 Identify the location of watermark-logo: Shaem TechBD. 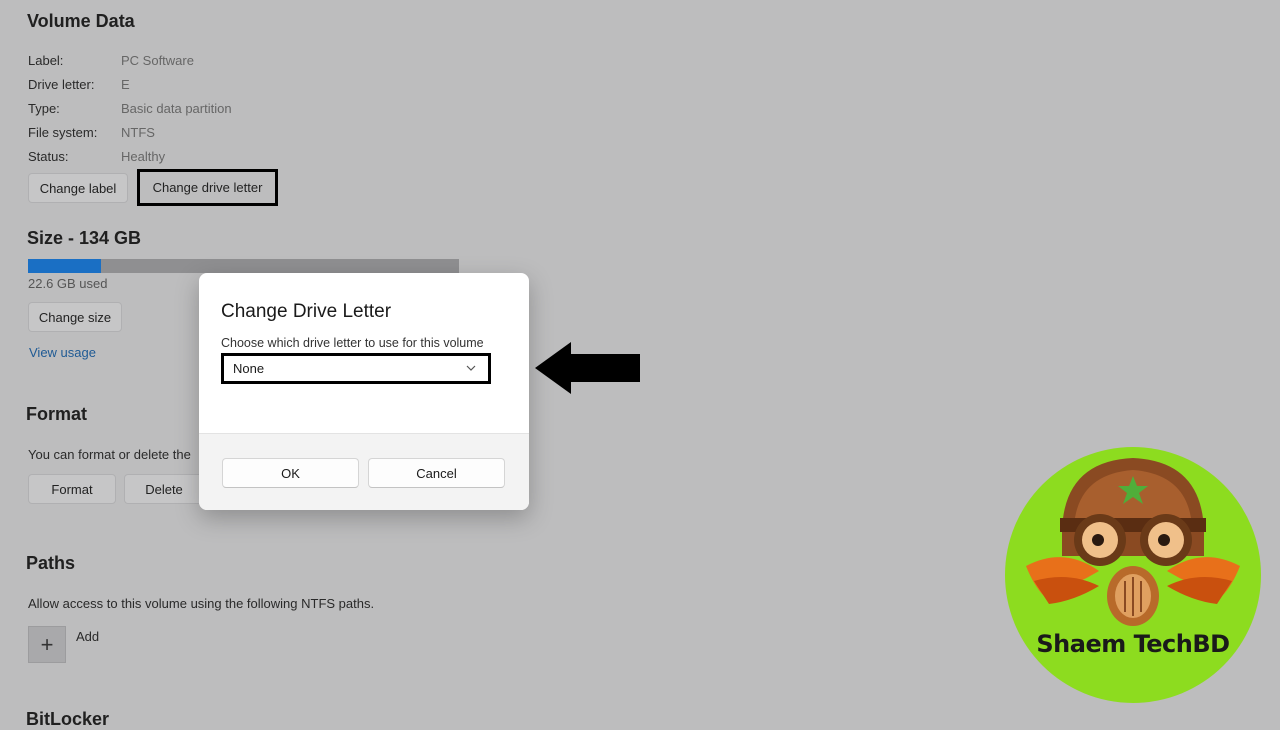
(1133, 575).